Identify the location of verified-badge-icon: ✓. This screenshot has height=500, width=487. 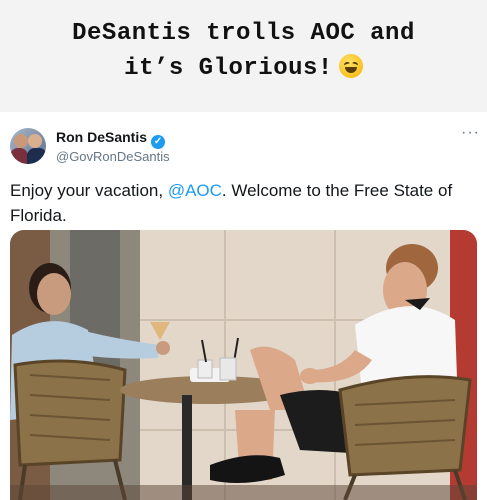
(158, 142).